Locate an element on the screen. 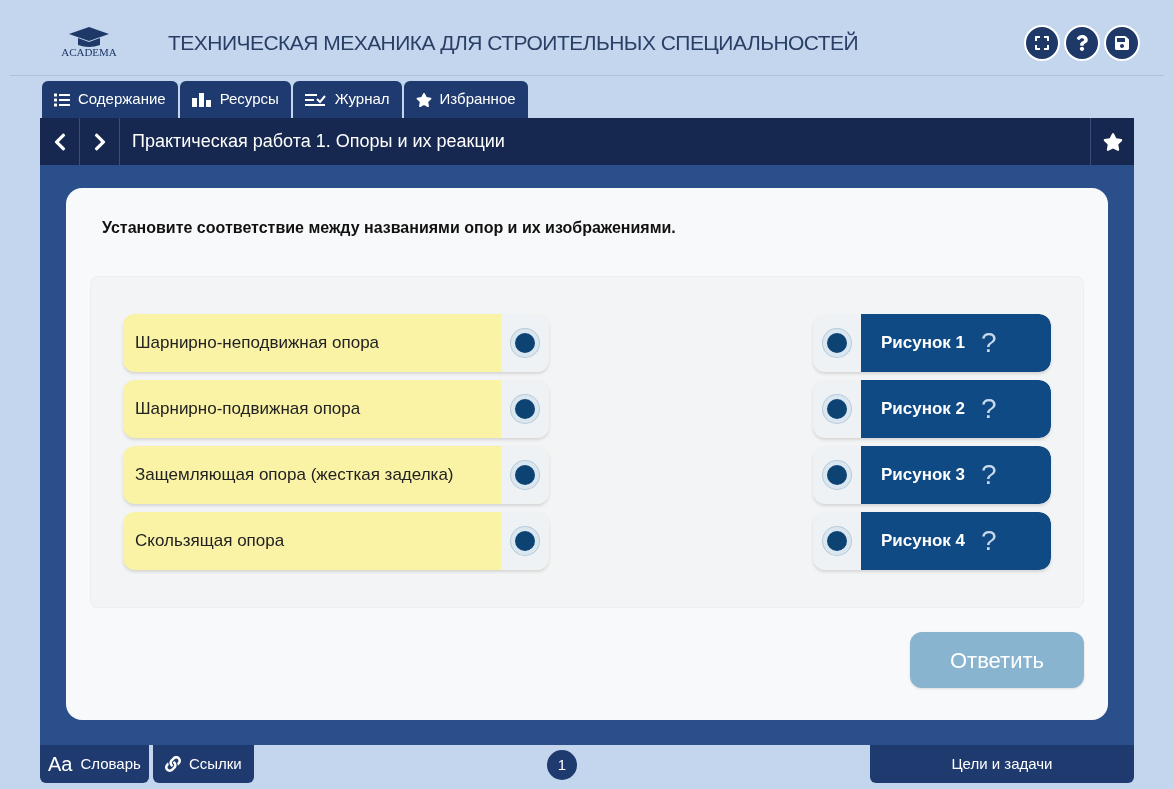  help-button is located at coordinates (1082, 42).